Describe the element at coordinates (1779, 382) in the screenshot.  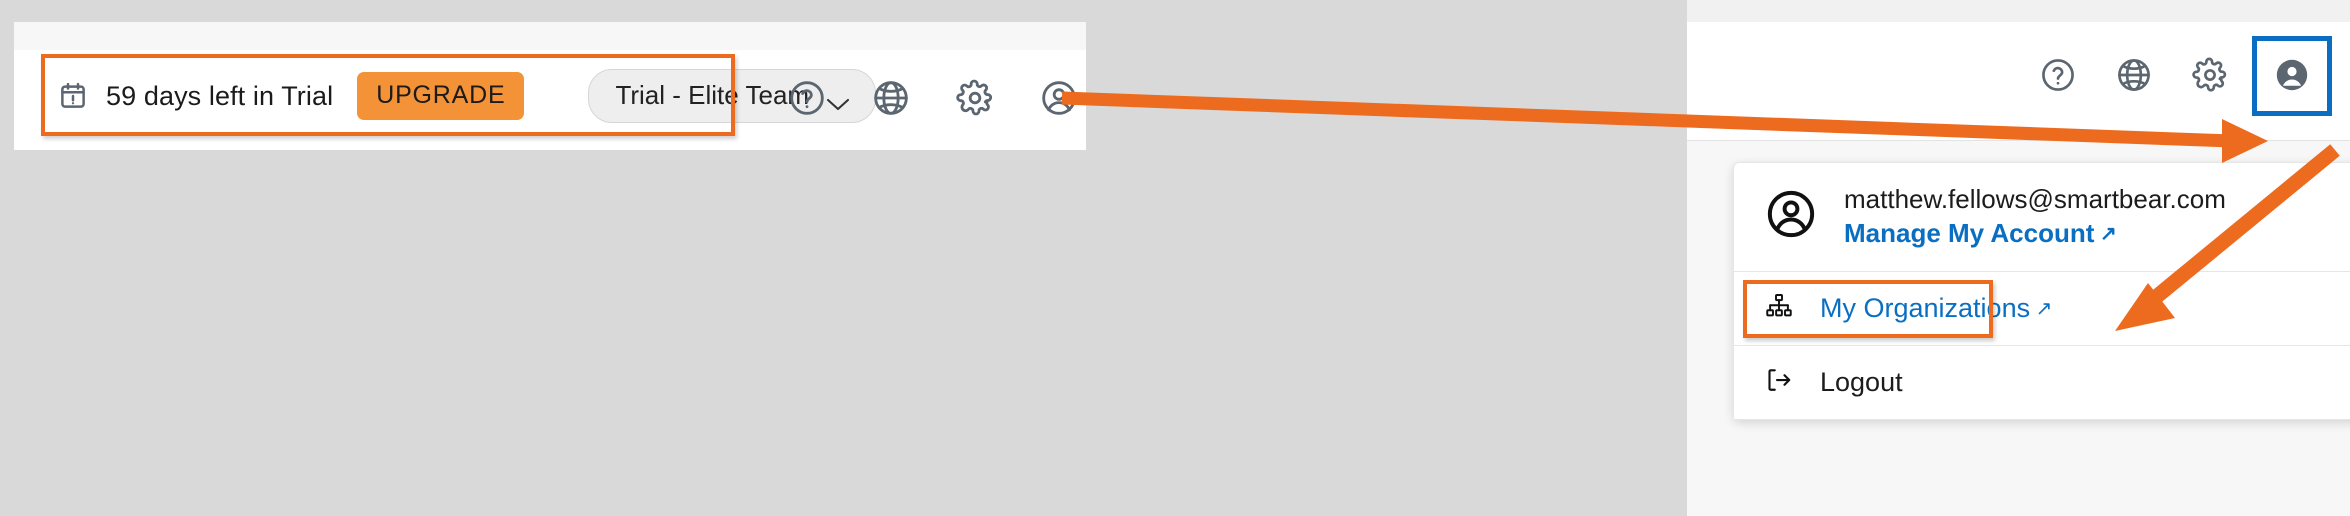
I see `logout-icon` at that location.